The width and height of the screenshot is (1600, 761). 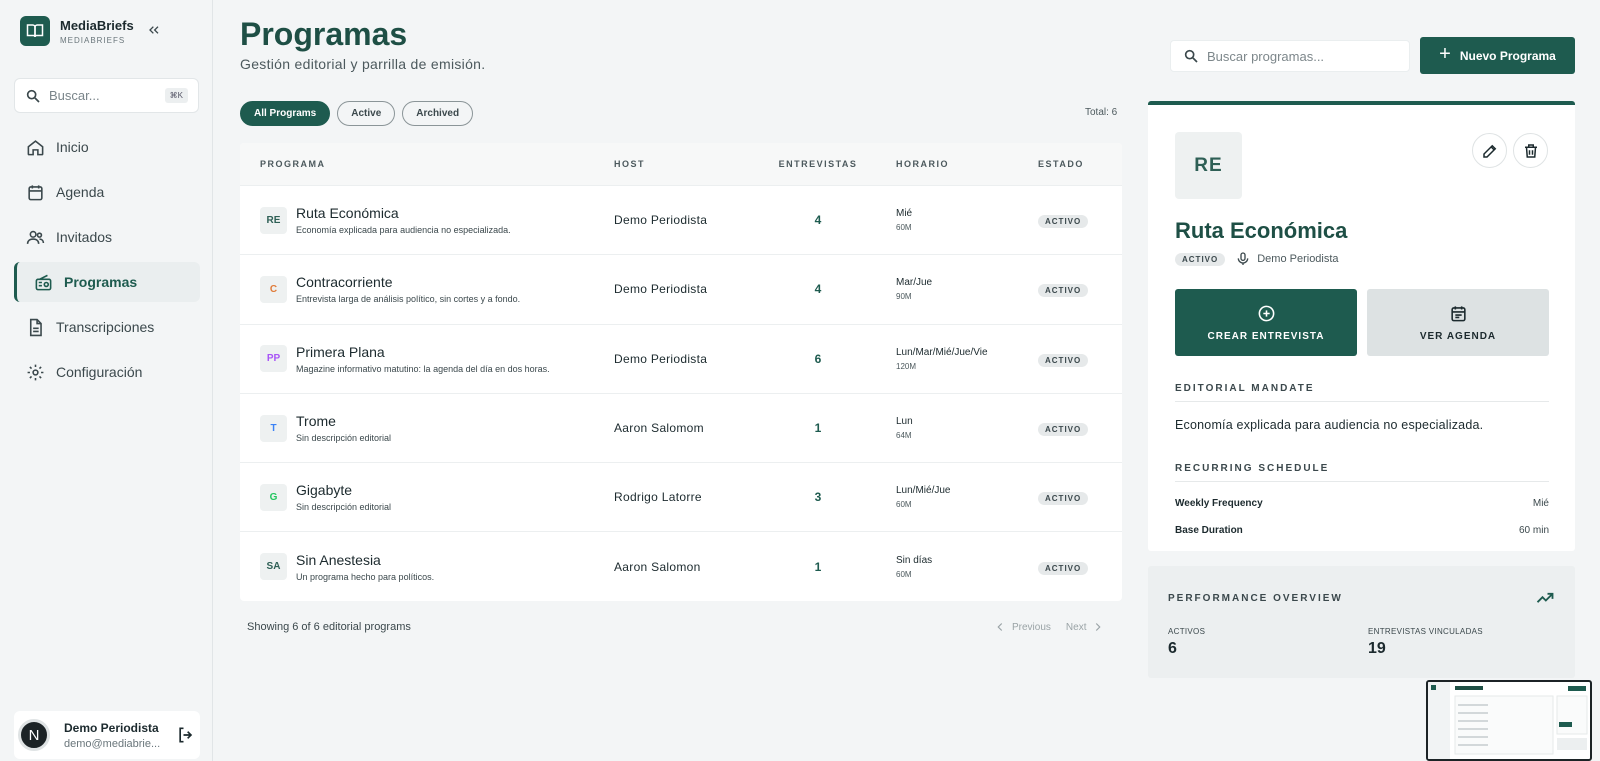 I want to click on previous-label: Previous, so click(x=1031, y=627).